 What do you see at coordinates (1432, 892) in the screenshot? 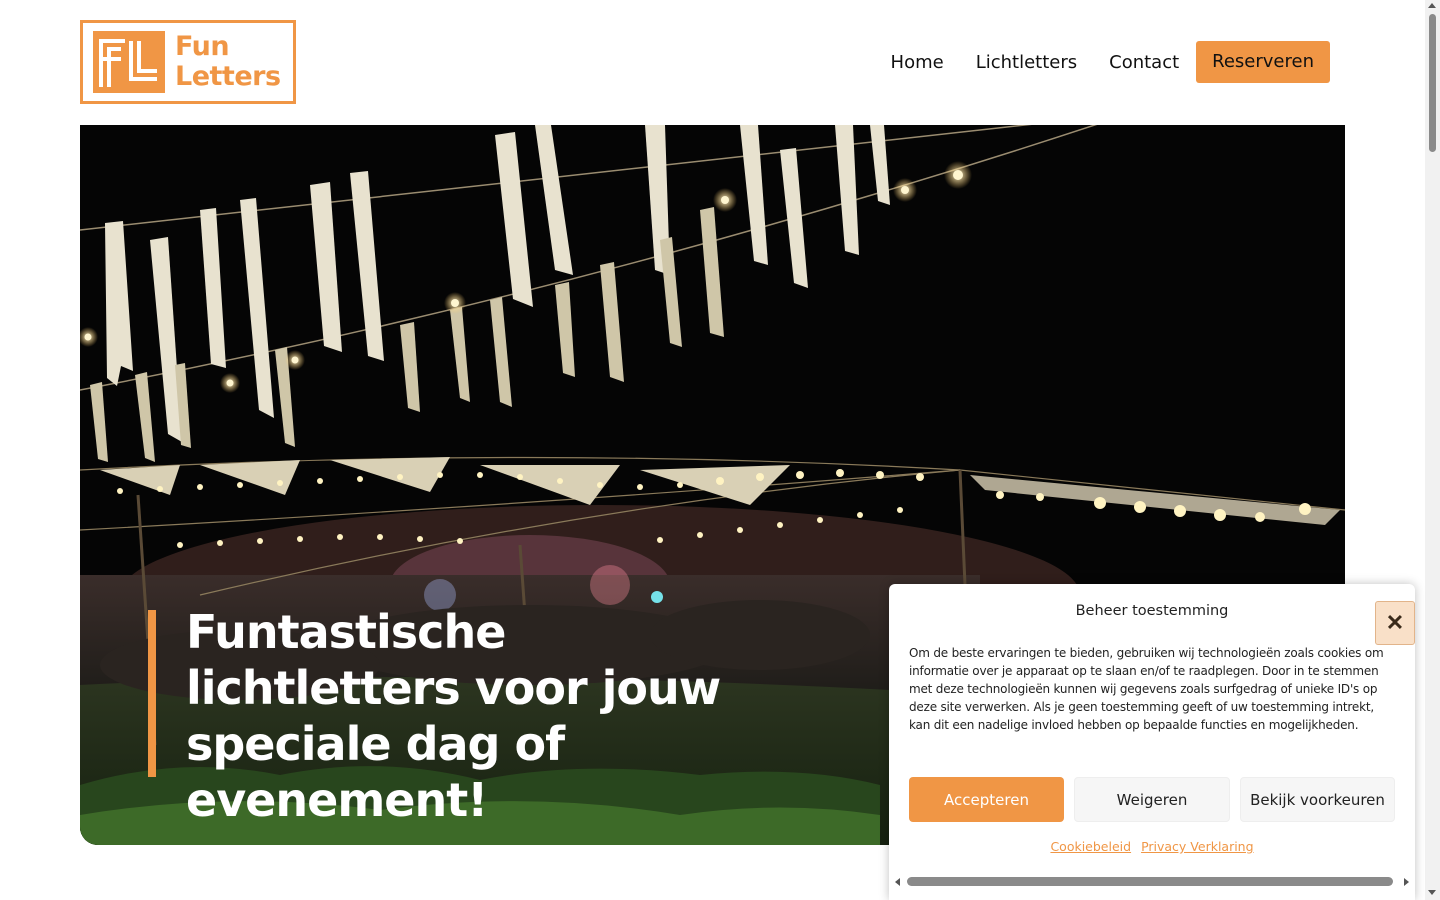
I see `scroll-down-arrow-icon` at bounding box center [1432, 892].